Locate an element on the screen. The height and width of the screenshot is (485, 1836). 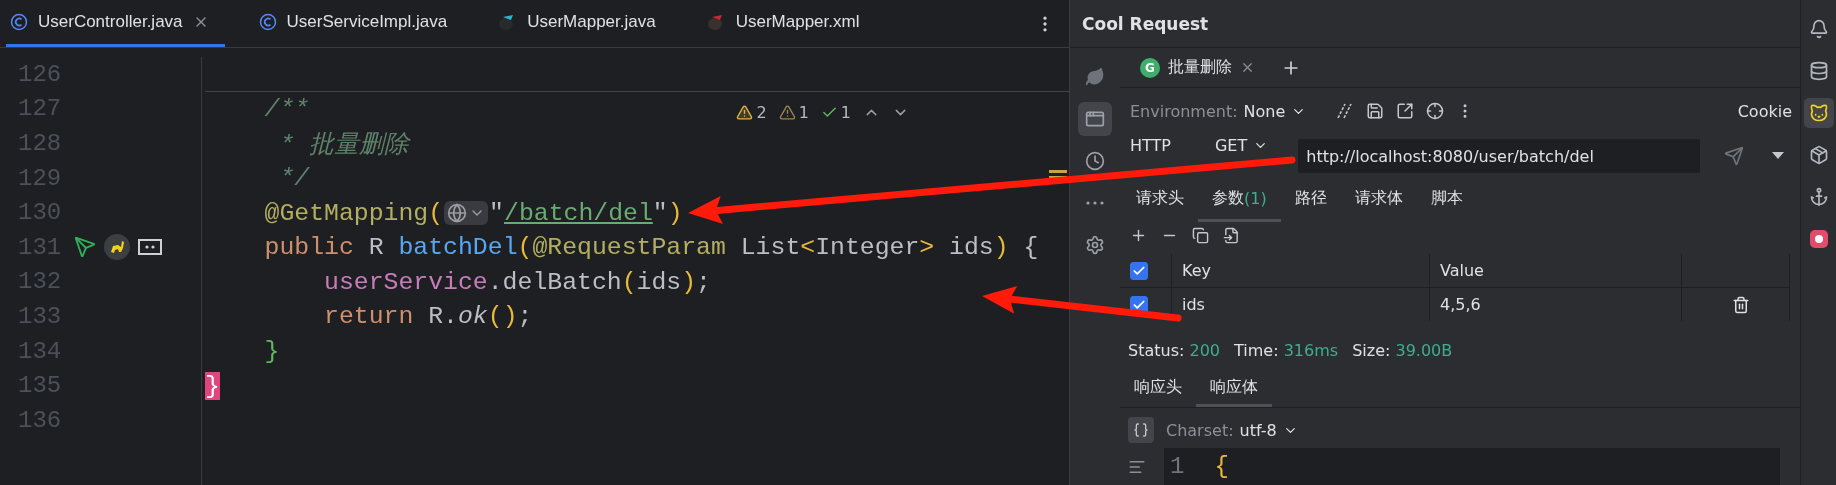
sidebar-button is located at coordinates (1095, 119).